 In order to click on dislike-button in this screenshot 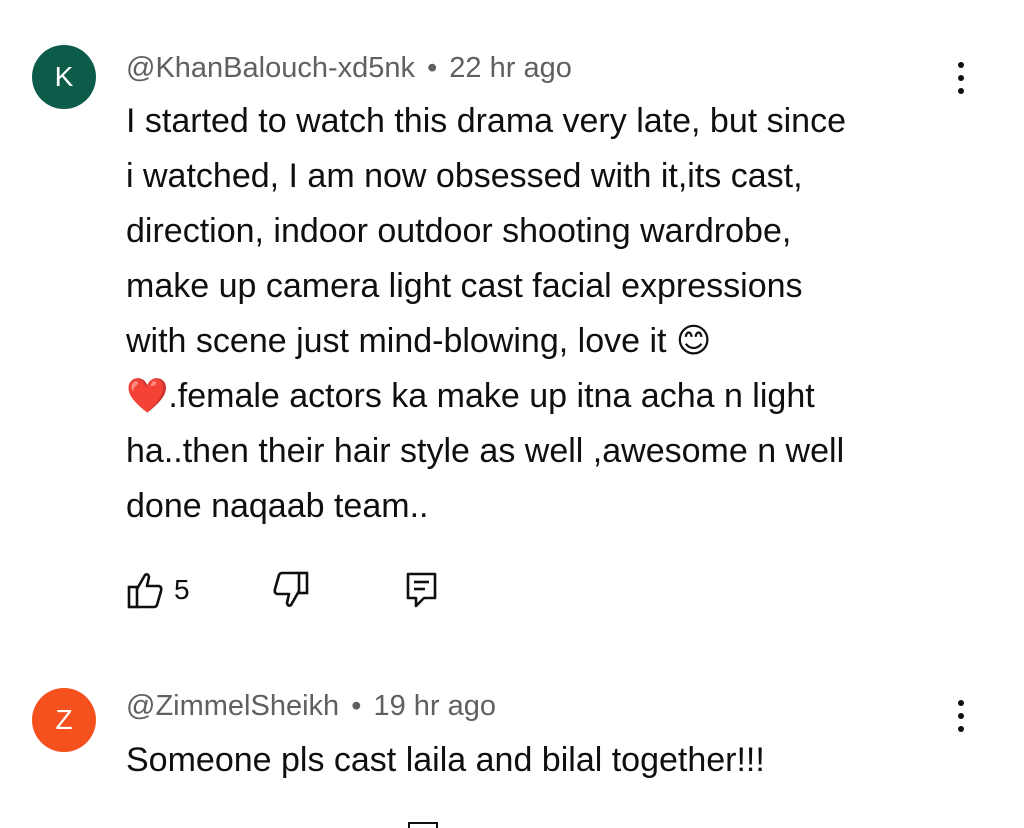, I will do `click(291, 590)`.